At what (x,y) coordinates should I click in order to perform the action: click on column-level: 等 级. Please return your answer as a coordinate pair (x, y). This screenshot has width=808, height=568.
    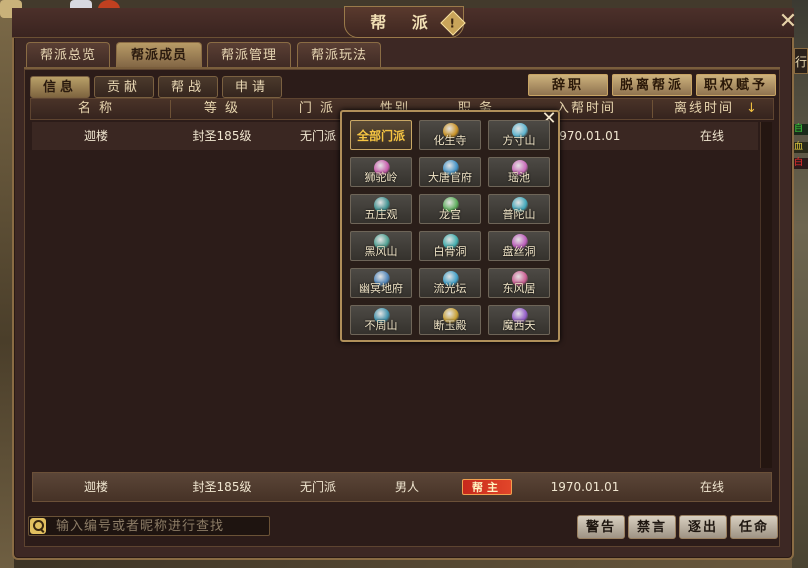
    Looking at the image, I should click on (222, 109).